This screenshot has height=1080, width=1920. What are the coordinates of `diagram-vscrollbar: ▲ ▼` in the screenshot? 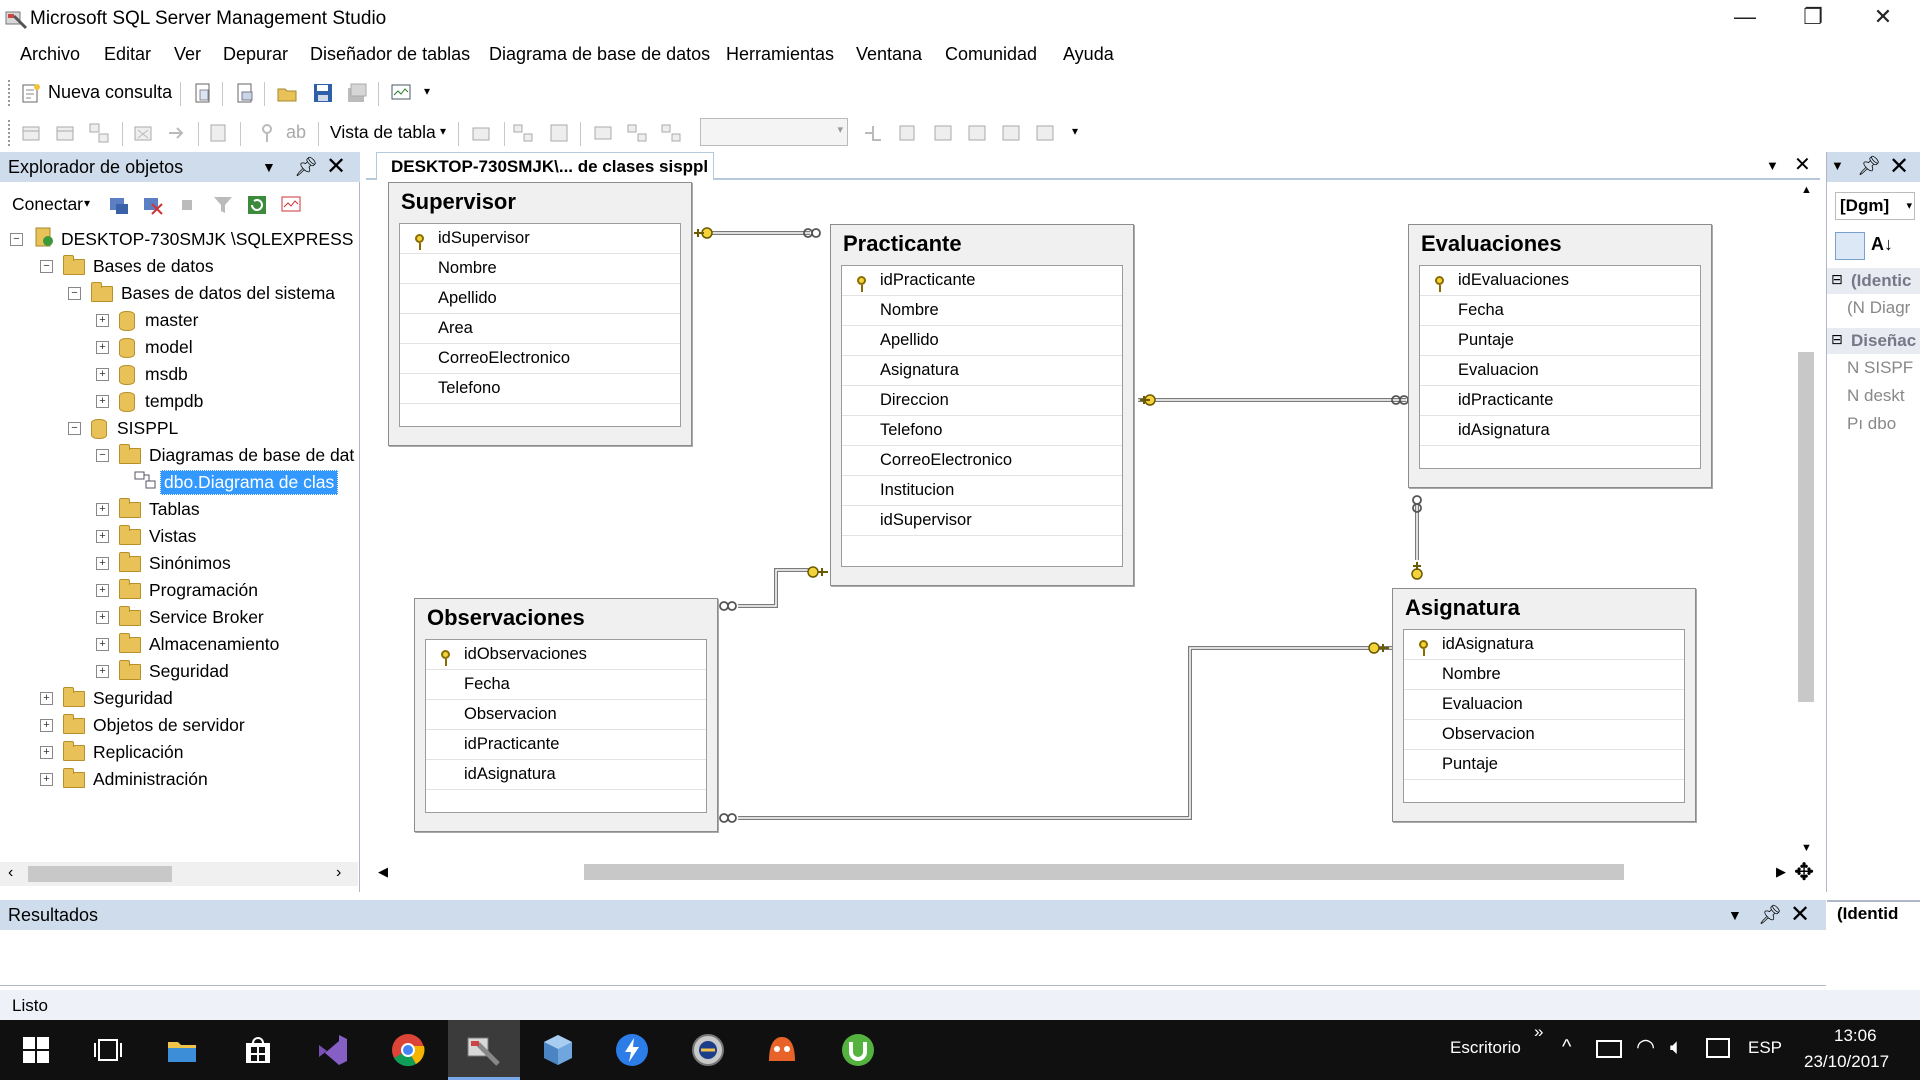 It's located at (1806, 522).